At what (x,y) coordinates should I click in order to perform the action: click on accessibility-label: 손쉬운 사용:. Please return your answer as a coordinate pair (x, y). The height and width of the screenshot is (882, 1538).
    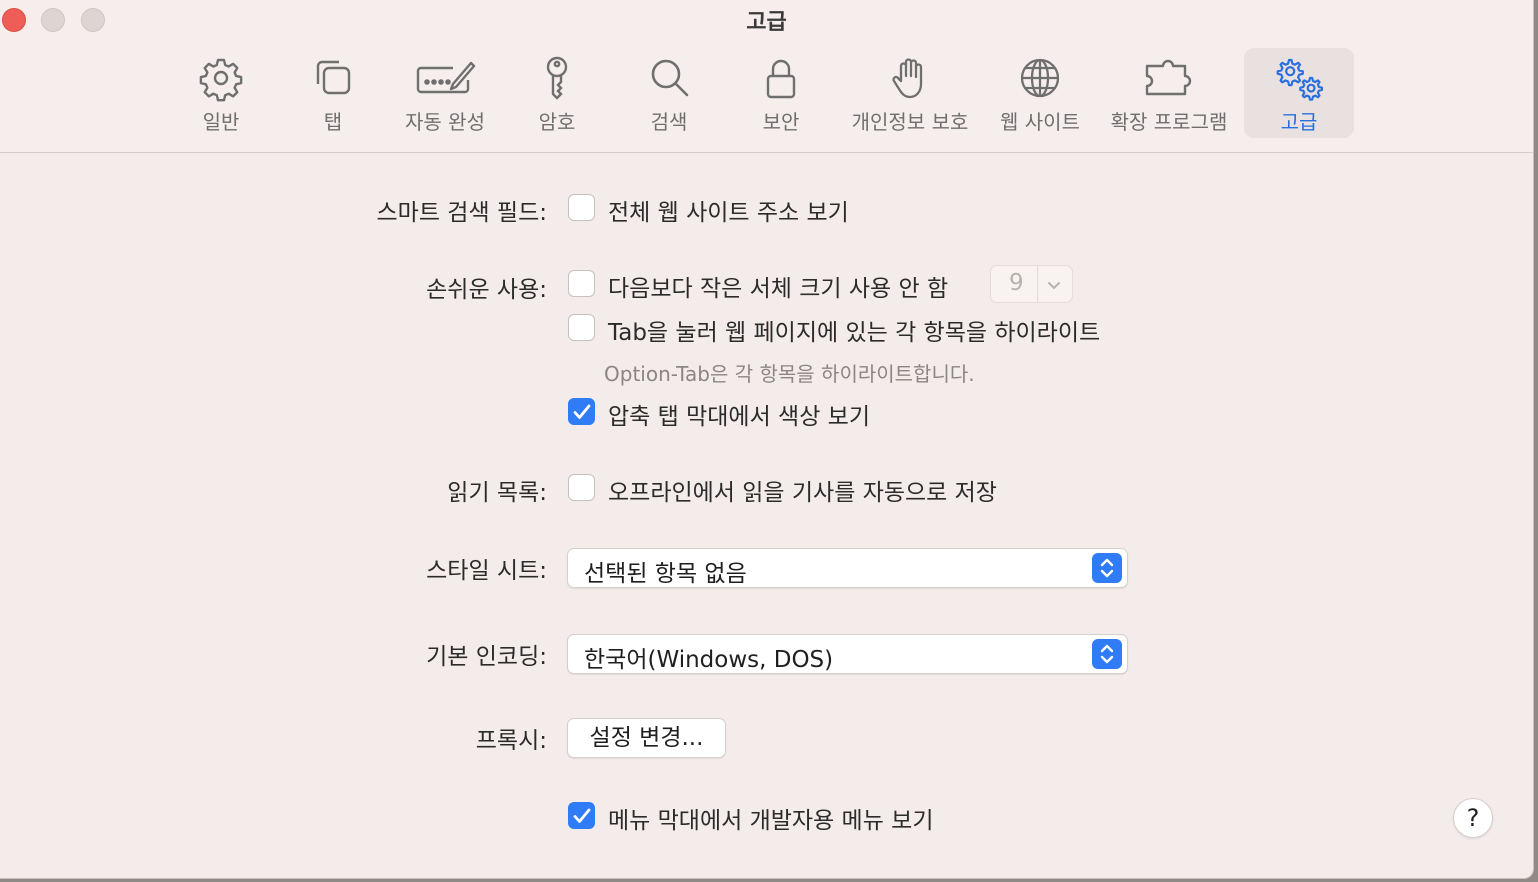
    Looking at the image, I should click on (486, 290).